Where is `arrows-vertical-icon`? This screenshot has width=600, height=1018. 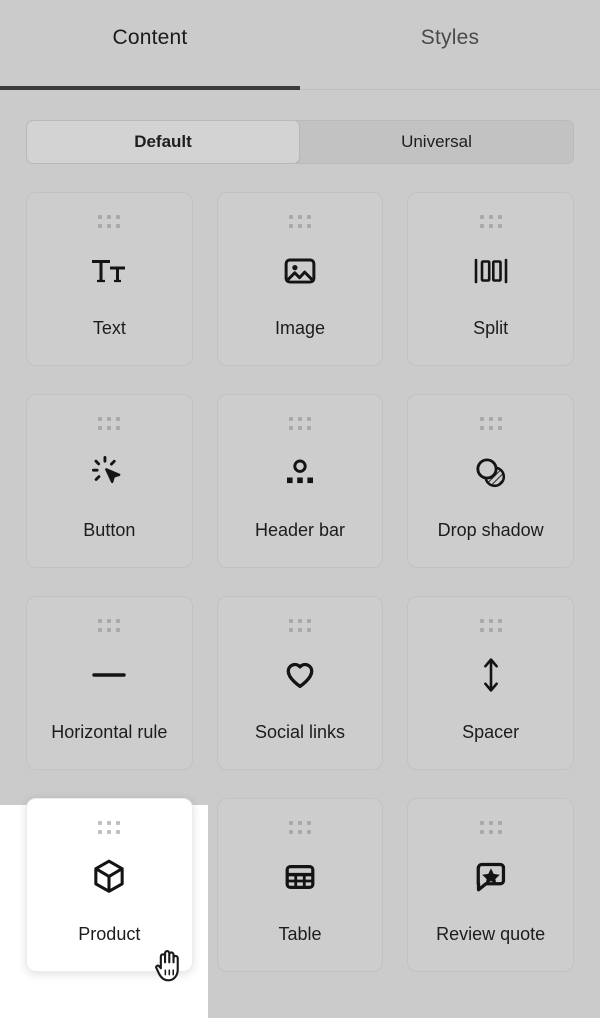
arrows-vertical-icon is located at coordinates (491, 675).